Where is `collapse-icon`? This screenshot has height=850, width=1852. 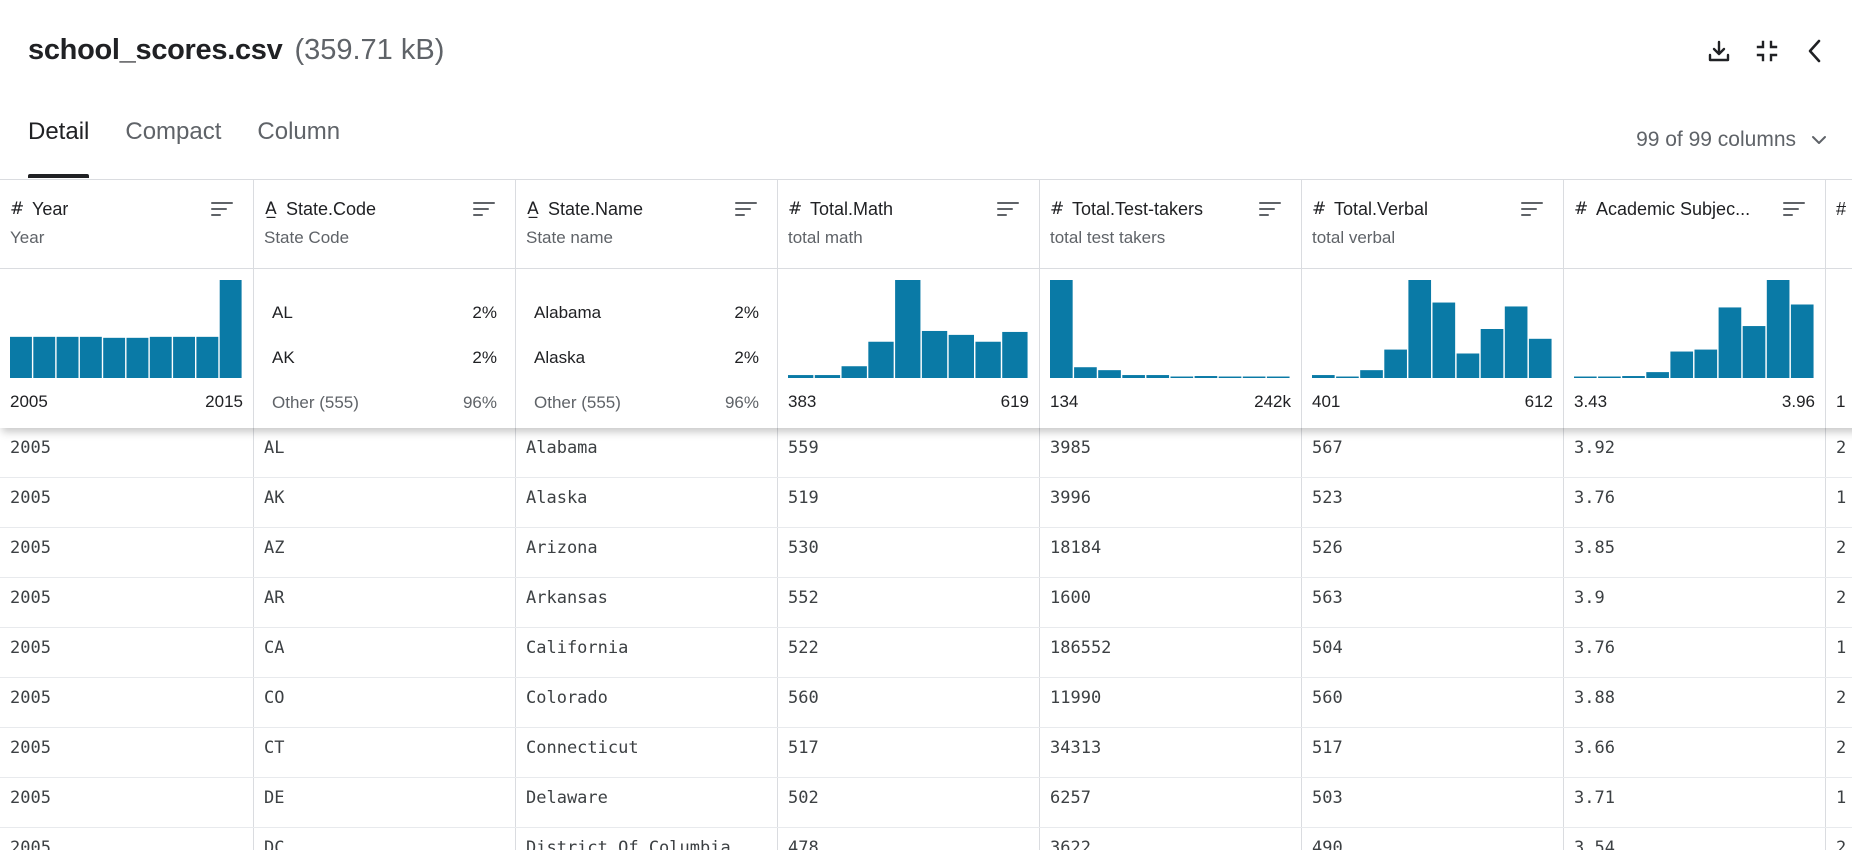
collapse-icon is located at coordinates (1767, 51).